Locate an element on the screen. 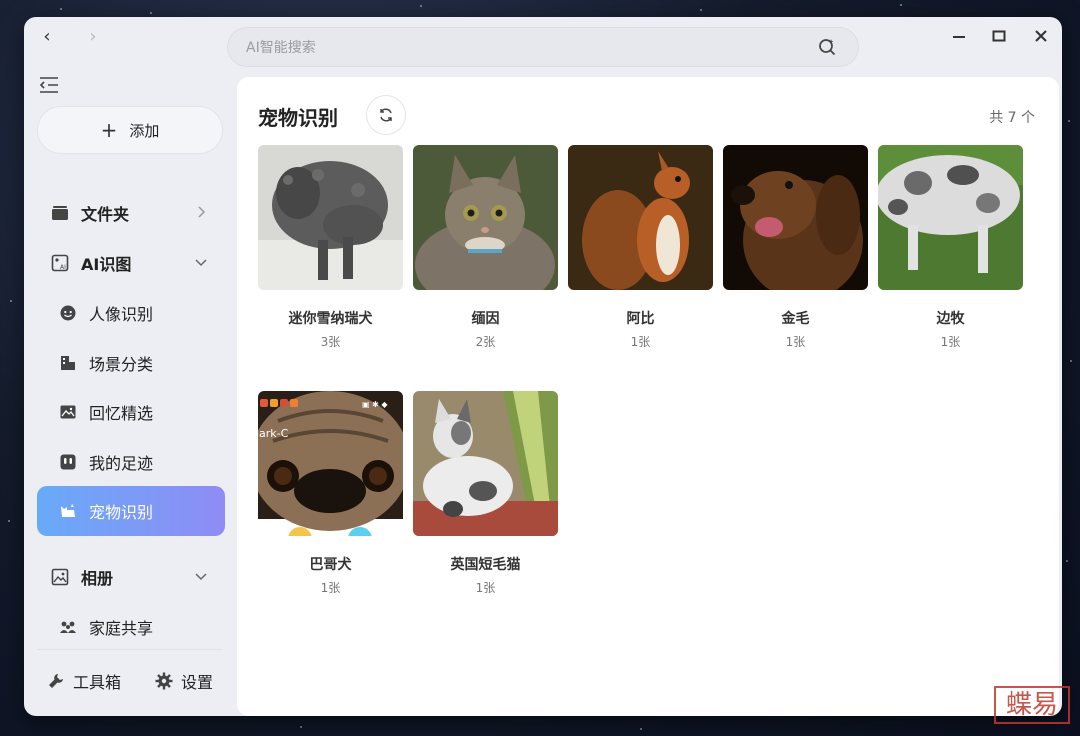 The image size is (1080, 736). scene-icon is located at coordinates (68, 363).